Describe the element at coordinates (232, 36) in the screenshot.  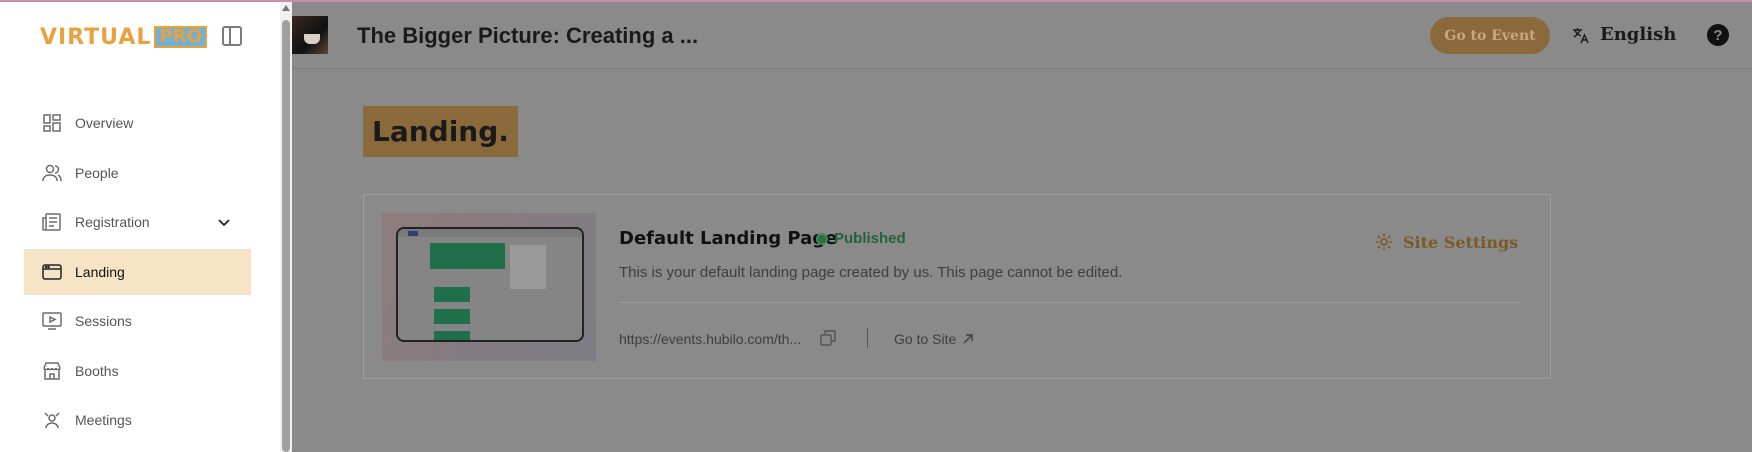
I see `sidebar-toggle-icon` at that location.